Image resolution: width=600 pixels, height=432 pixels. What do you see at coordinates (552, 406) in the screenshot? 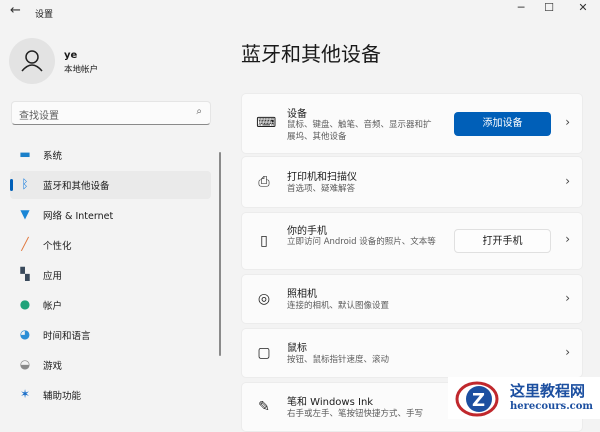
I see `watermark-url: herecours.com` at bounding box center [552, 406].